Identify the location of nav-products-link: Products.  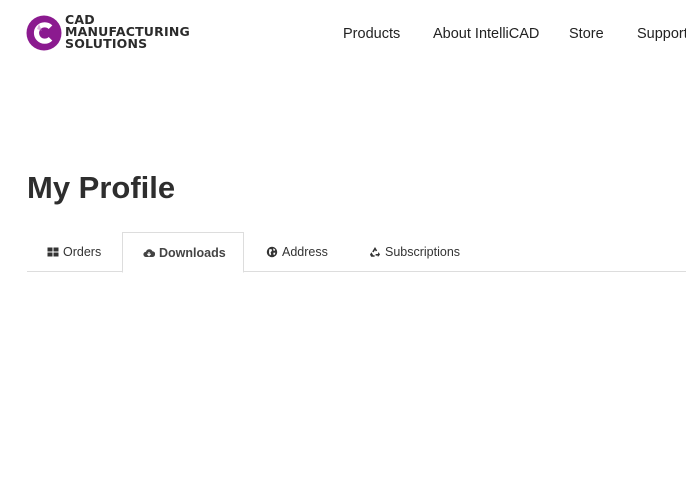
(371, 34).